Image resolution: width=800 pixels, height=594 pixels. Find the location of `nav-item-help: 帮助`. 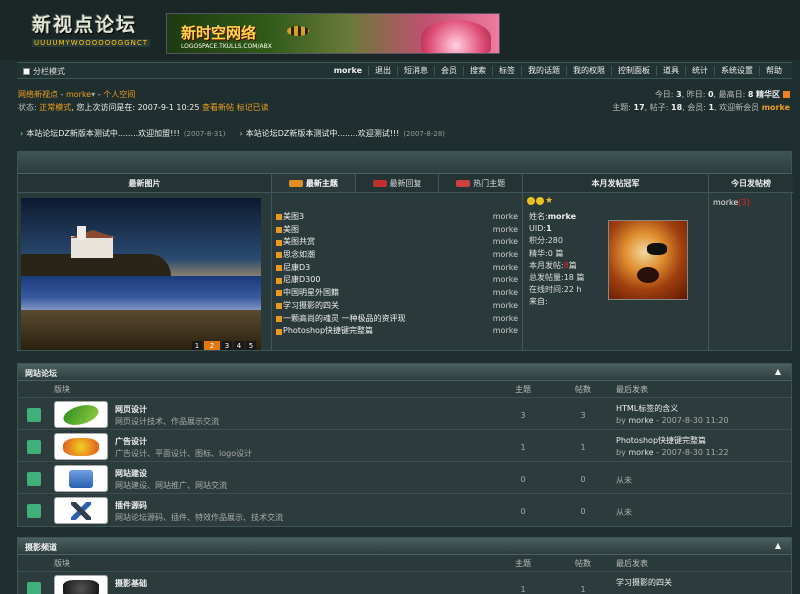

nav-item-help: 帮助 is located at coordinates (773, 71).